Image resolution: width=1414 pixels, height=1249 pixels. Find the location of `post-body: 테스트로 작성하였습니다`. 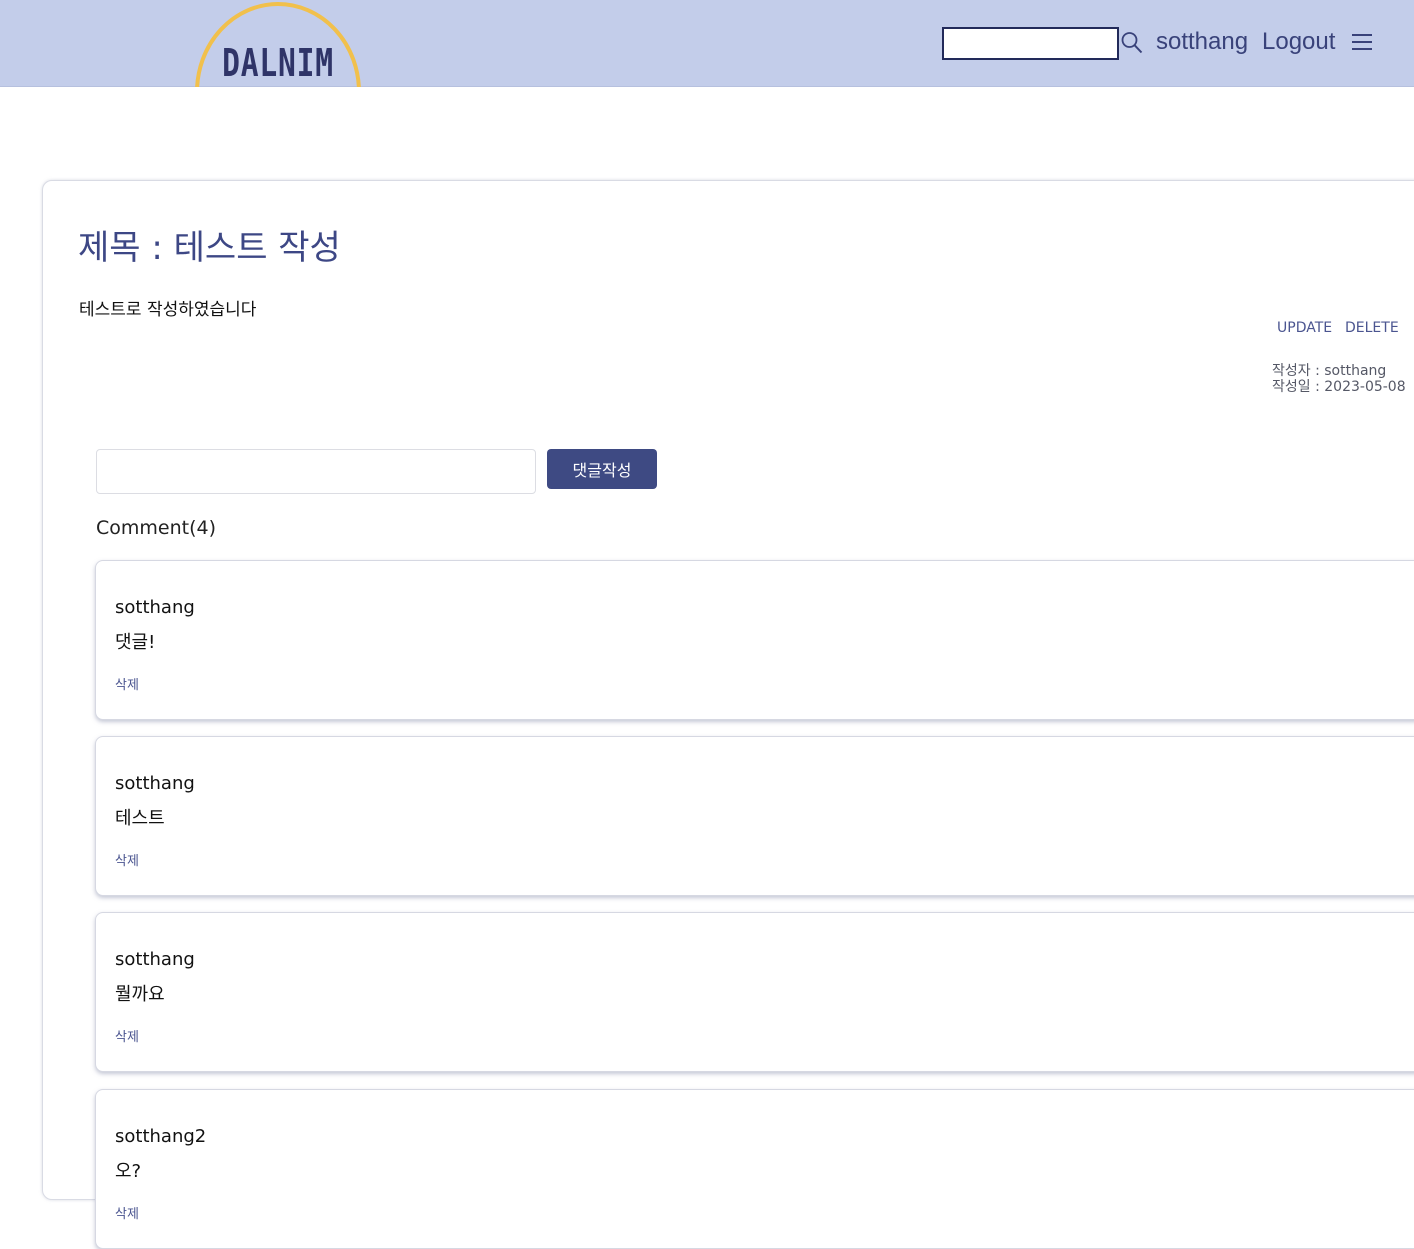

post-body: 테스트로 작성하였습니다 is located at coordinates (168, 310).